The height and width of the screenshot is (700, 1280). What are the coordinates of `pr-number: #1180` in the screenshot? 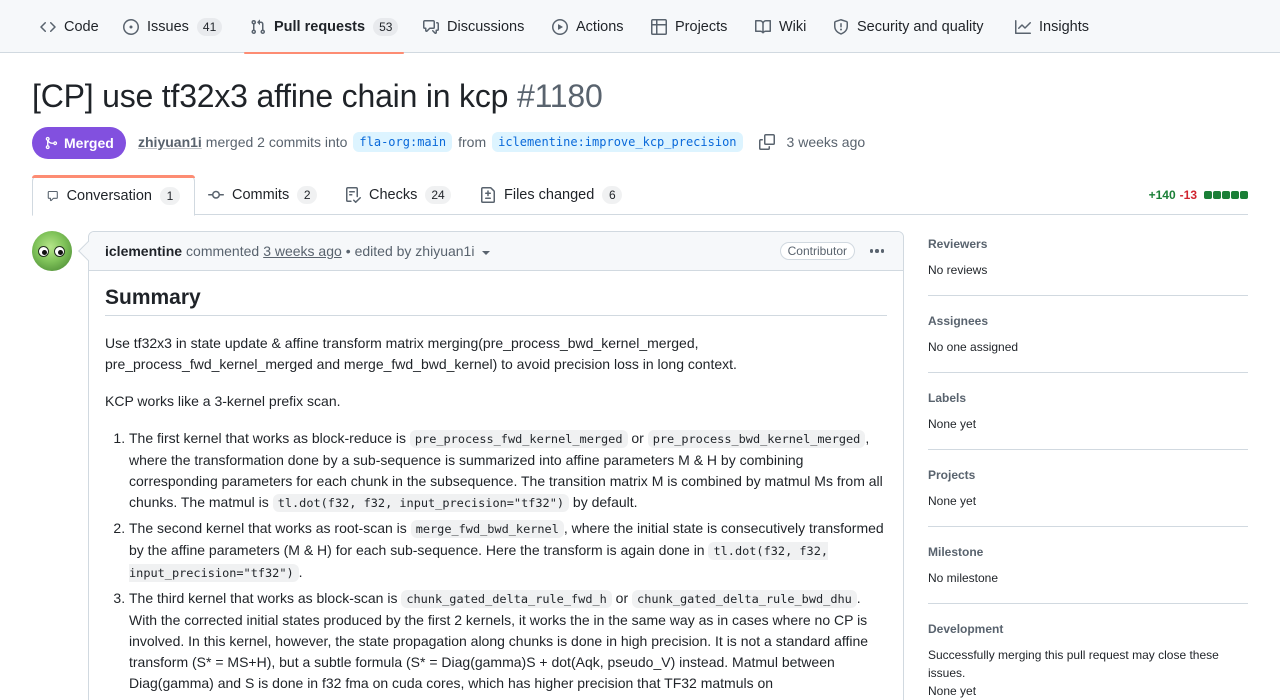 It's located at (559, 96).